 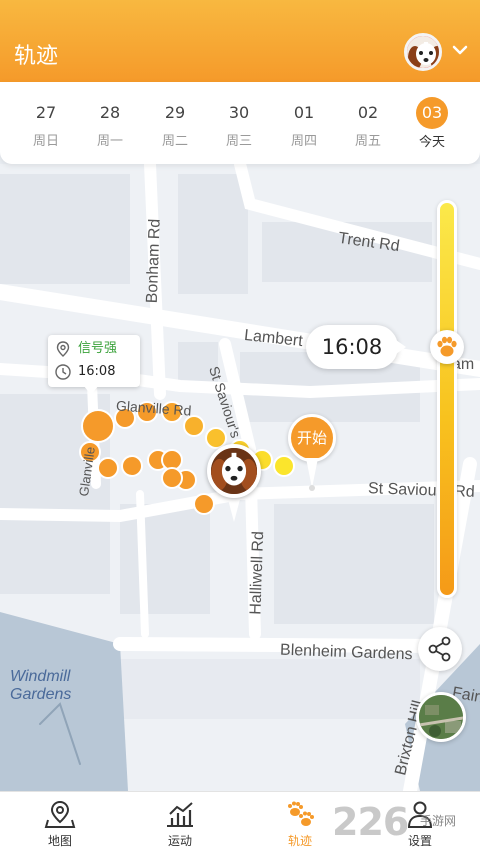 I want to click on street-label-bonham: Bonham Rd, so click(x=153, y=261).